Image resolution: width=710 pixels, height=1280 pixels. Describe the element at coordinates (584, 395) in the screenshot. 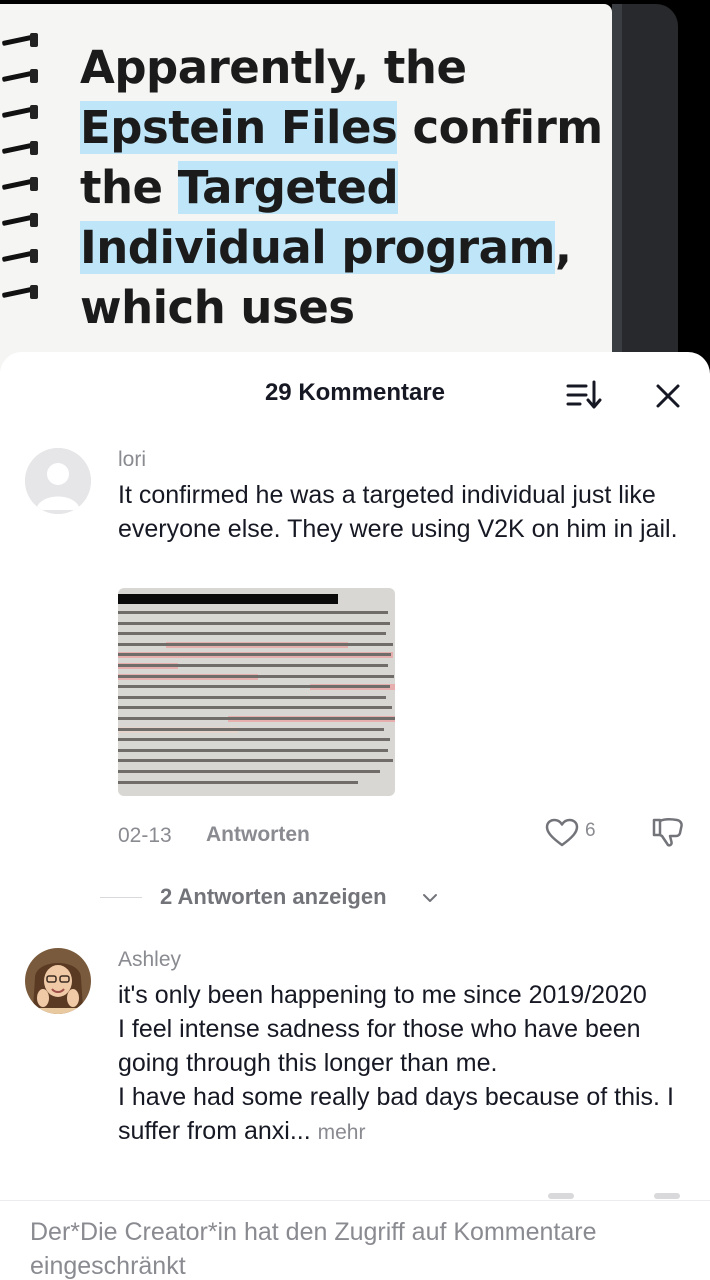

I see `sort-icon` at that location.